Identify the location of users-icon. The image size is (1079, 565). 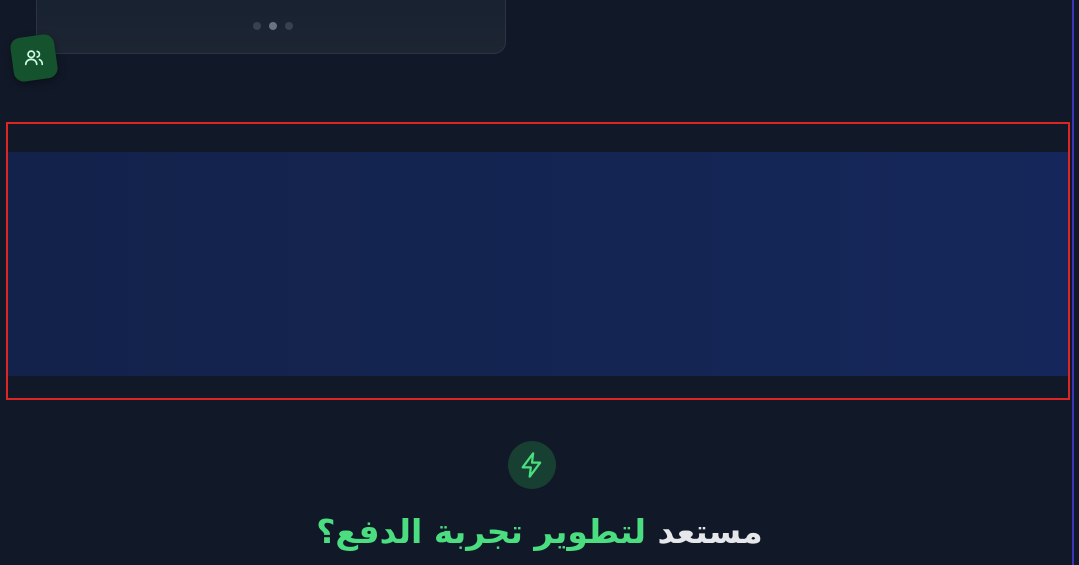
(34, 58).